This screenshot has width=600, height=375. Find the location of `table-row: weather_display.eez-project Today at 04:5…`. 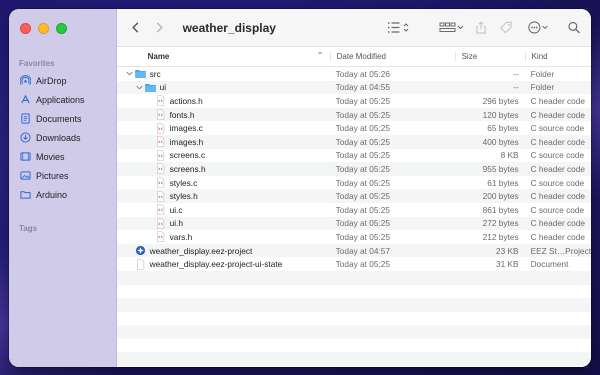

table-row: weather_display.eez-project Today at 04:5… is located at coordinates (353, 250).